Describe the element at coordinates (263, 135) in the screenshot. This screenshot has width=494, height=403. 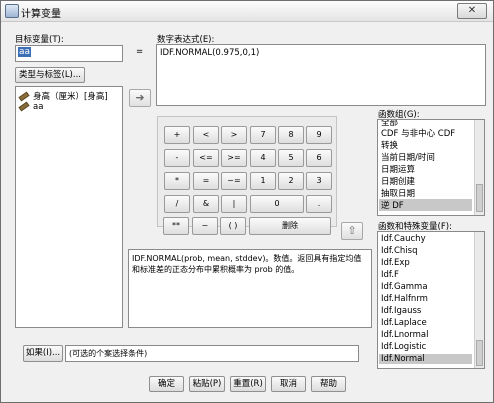
I see `key-7: 7` at that location.